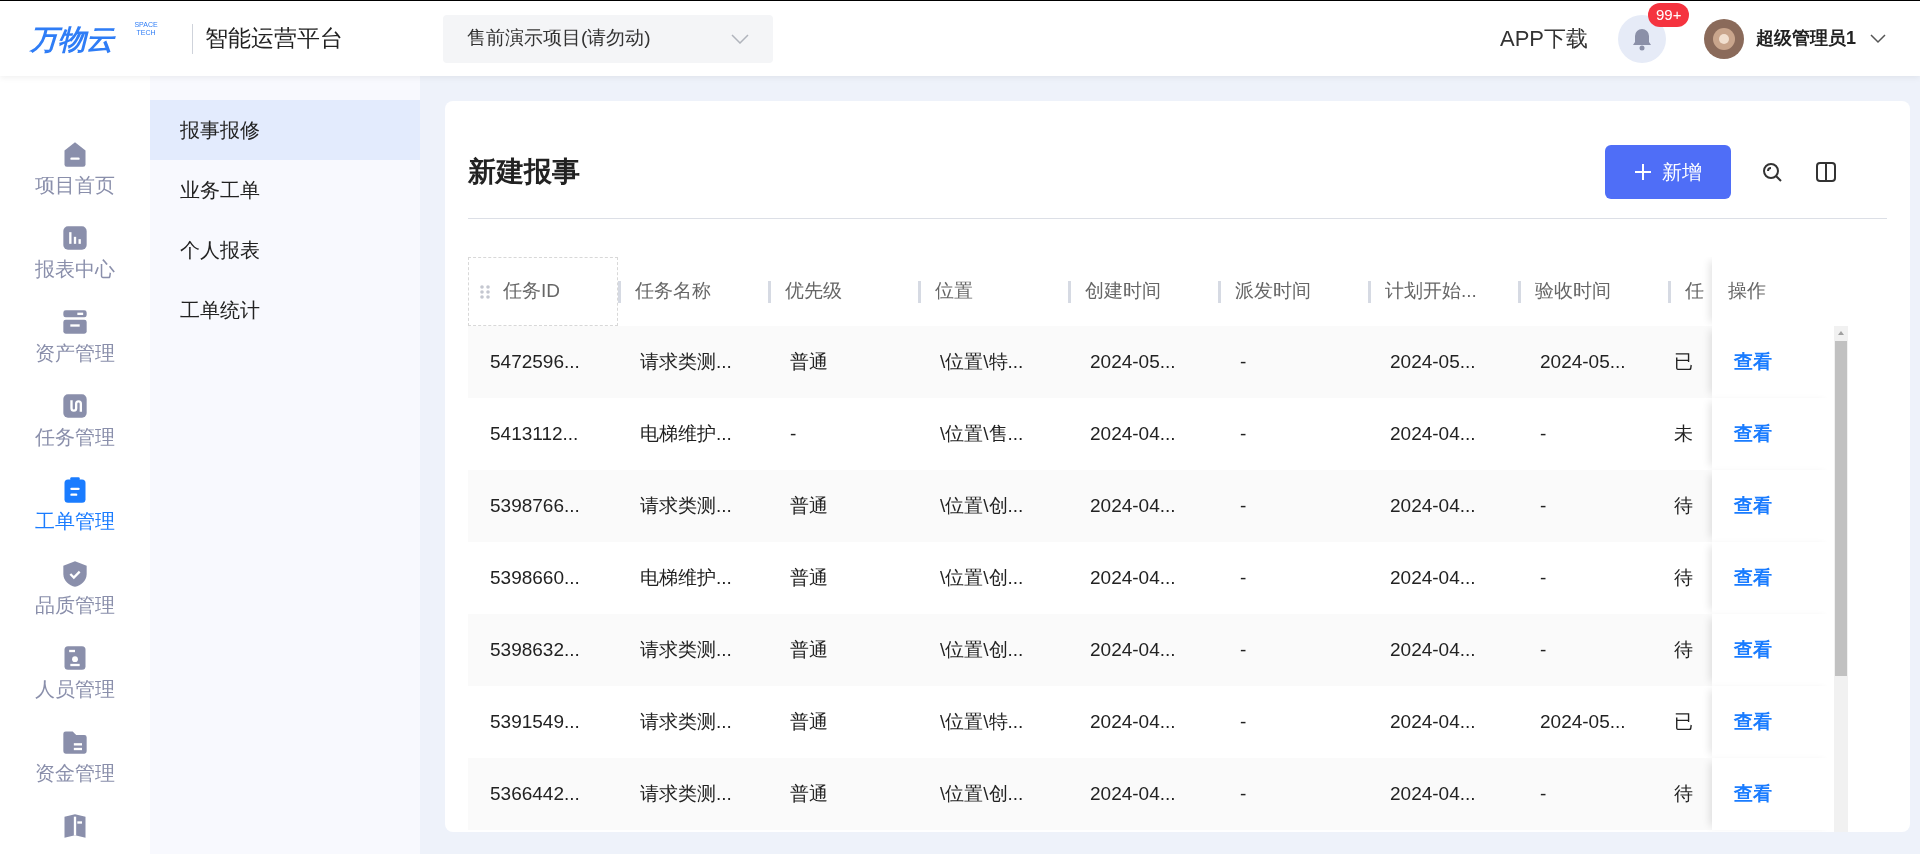 This screenshot has height=854, width=1920. What do you see at coordinates (1543, 38) in the screenshot?
I see `app-download-link: APP下载` at bounding box center [1543, 38].